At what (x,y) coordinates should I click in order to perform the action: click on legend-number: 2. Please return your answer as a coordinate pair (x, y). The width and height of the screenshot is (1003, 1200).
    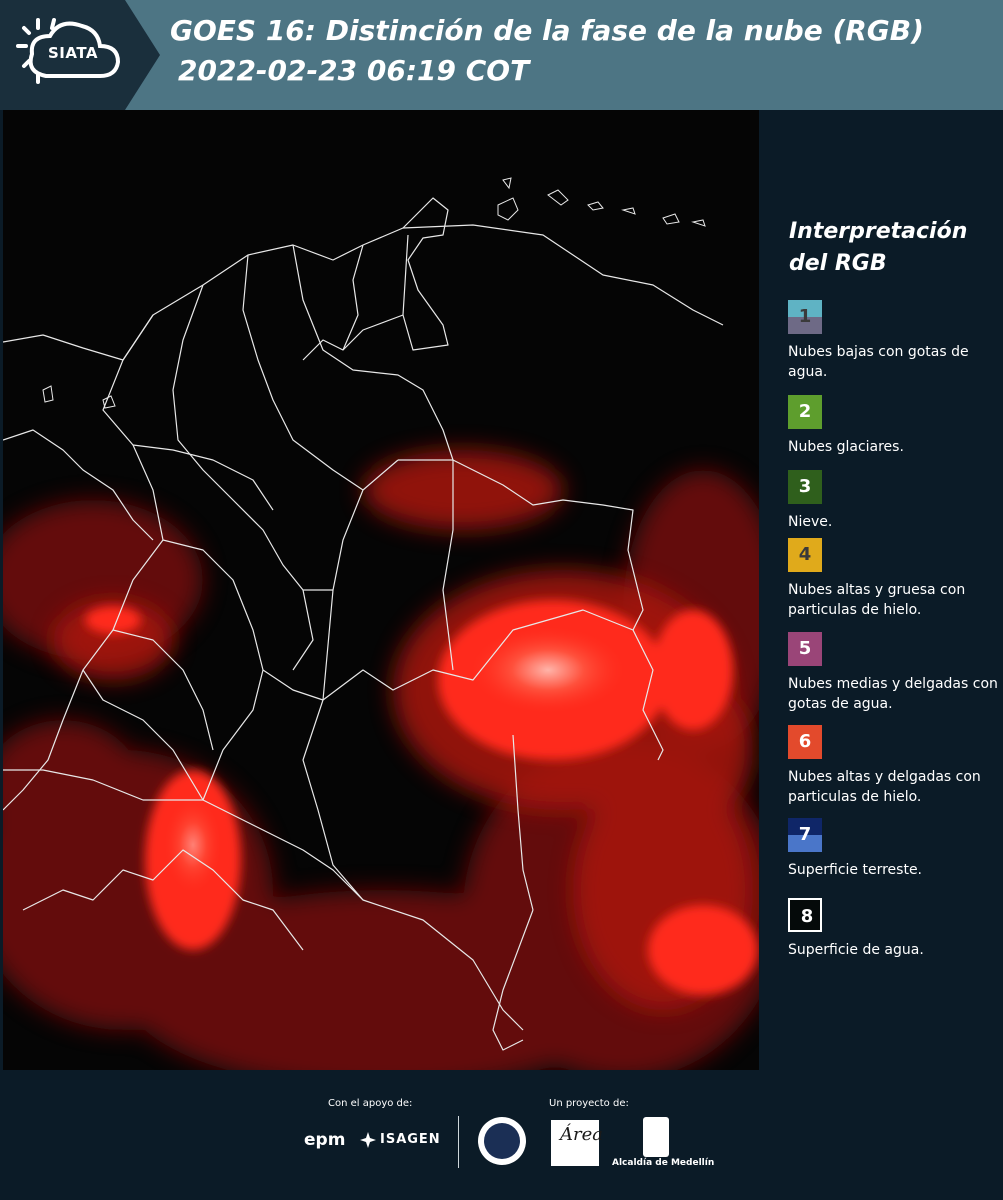
    Looking at the image, I should click on (805, 411).